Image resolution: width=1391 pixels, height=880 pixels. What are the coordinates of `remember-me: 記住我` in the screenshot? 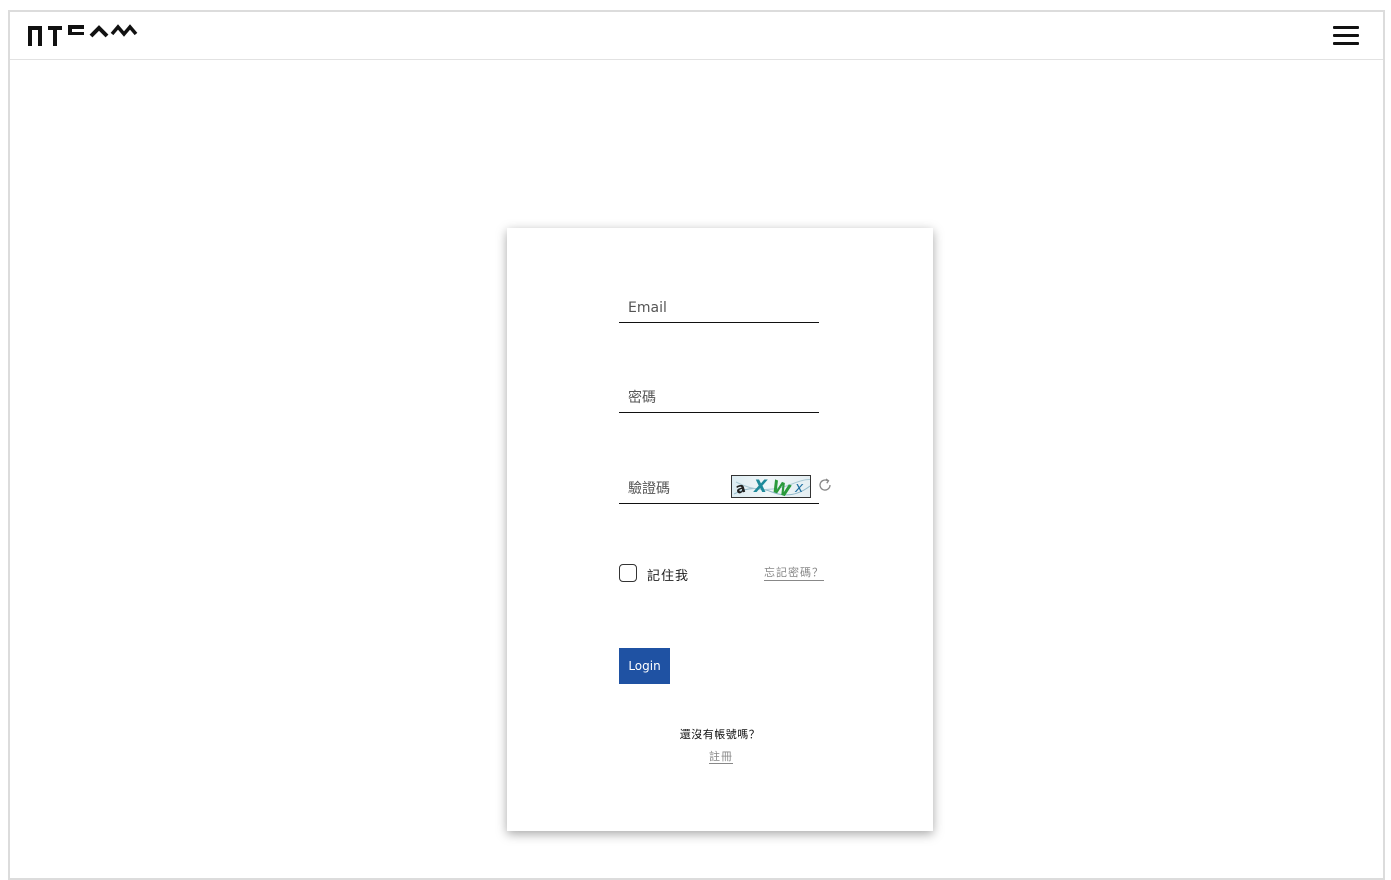 It's located at (669, 574).